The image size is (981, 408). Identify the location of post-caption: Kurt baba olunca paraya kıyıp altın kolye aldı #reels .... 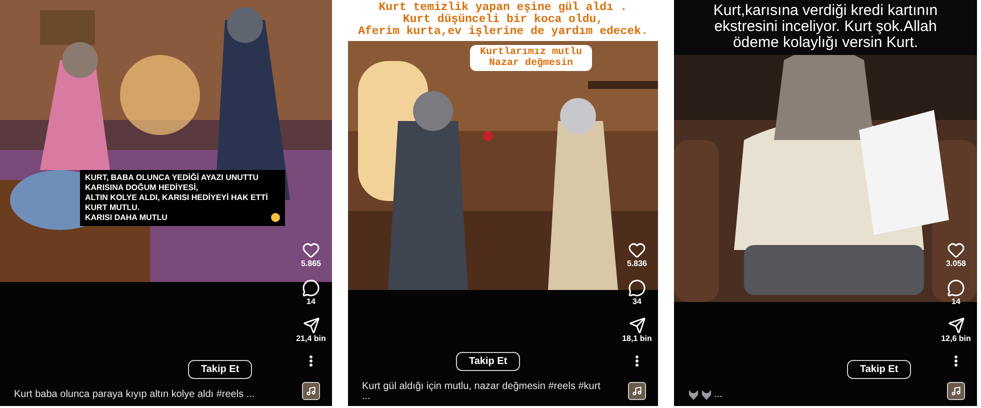
(134, 395).